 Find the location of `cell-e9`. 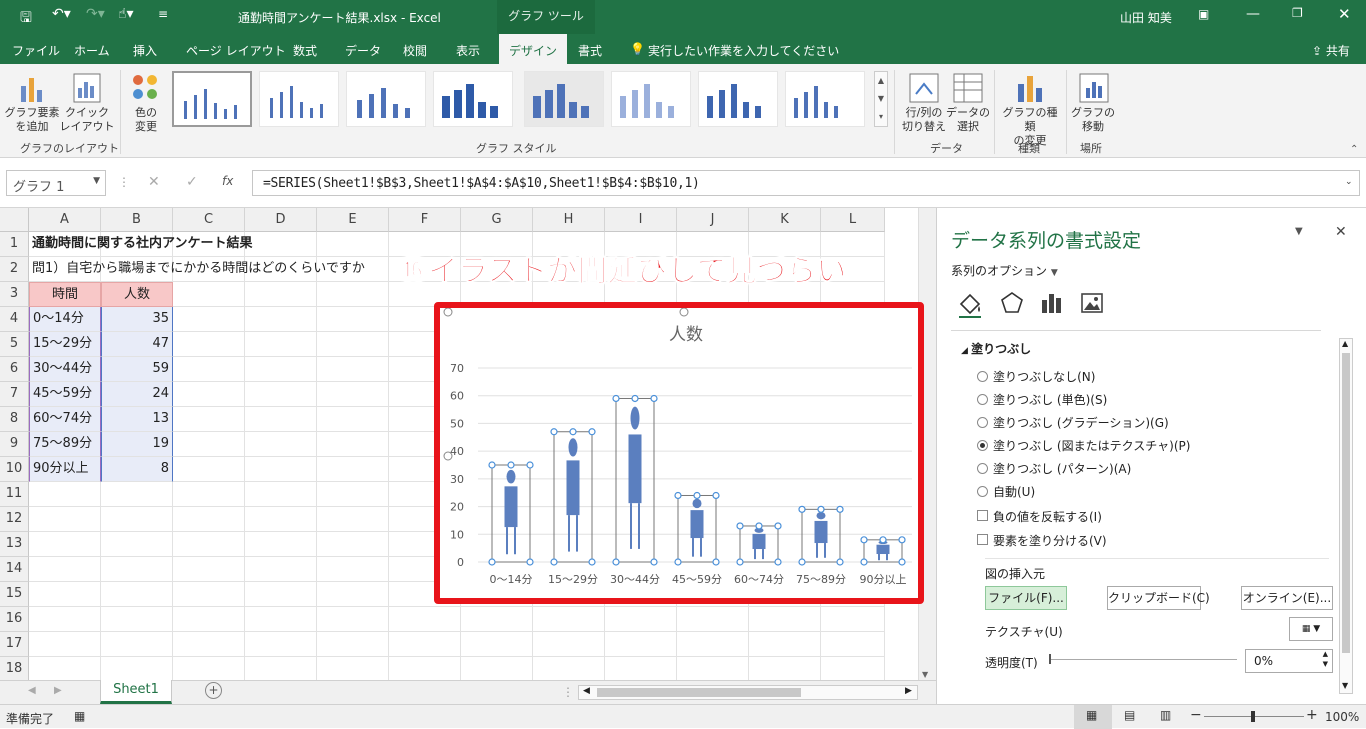

cell-e9 is located at coordinates (353, 444).